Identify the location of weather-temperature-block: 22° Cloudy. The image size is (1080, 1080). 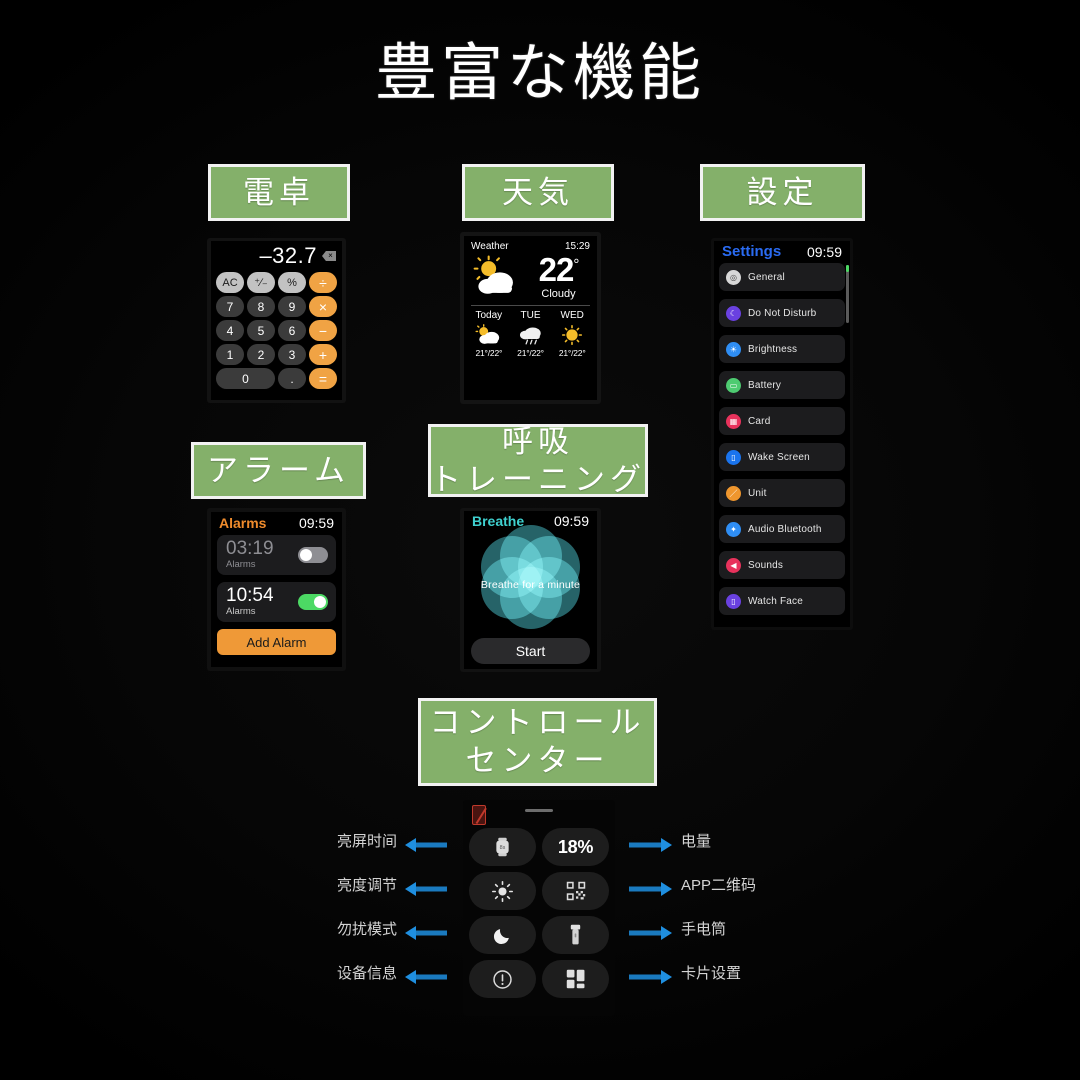
(558, 276).